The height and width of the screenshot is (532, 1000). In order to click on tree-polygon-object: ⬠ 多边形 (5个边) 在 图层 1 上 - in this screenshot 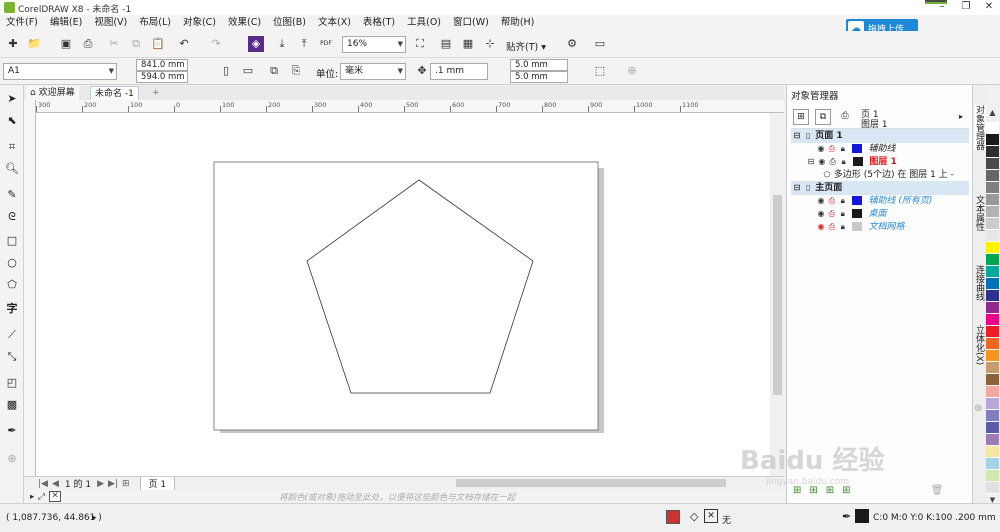, I will do `click(888, 175)`.